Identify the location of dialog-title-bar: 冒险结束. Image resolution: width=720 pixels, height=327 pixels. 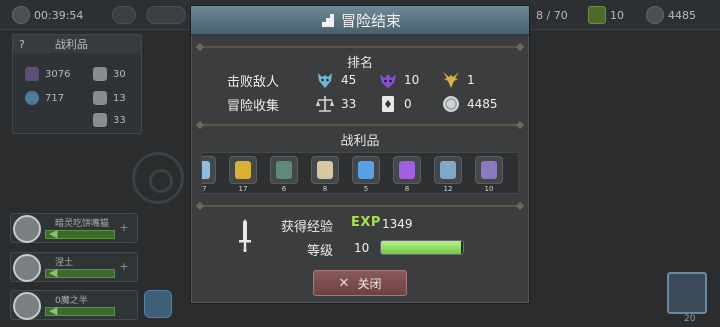
(360, 21).